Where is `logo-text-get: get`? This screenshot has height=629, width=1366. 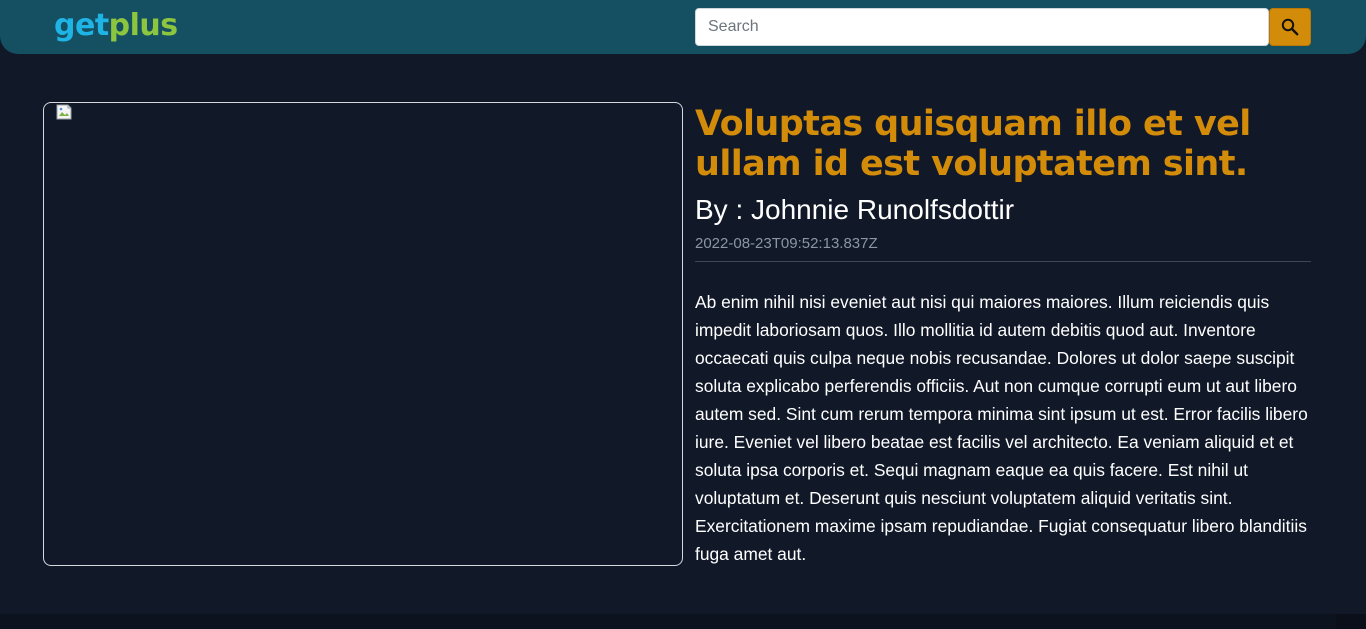
logo-text-get: get is located at coordinates (81, 25).